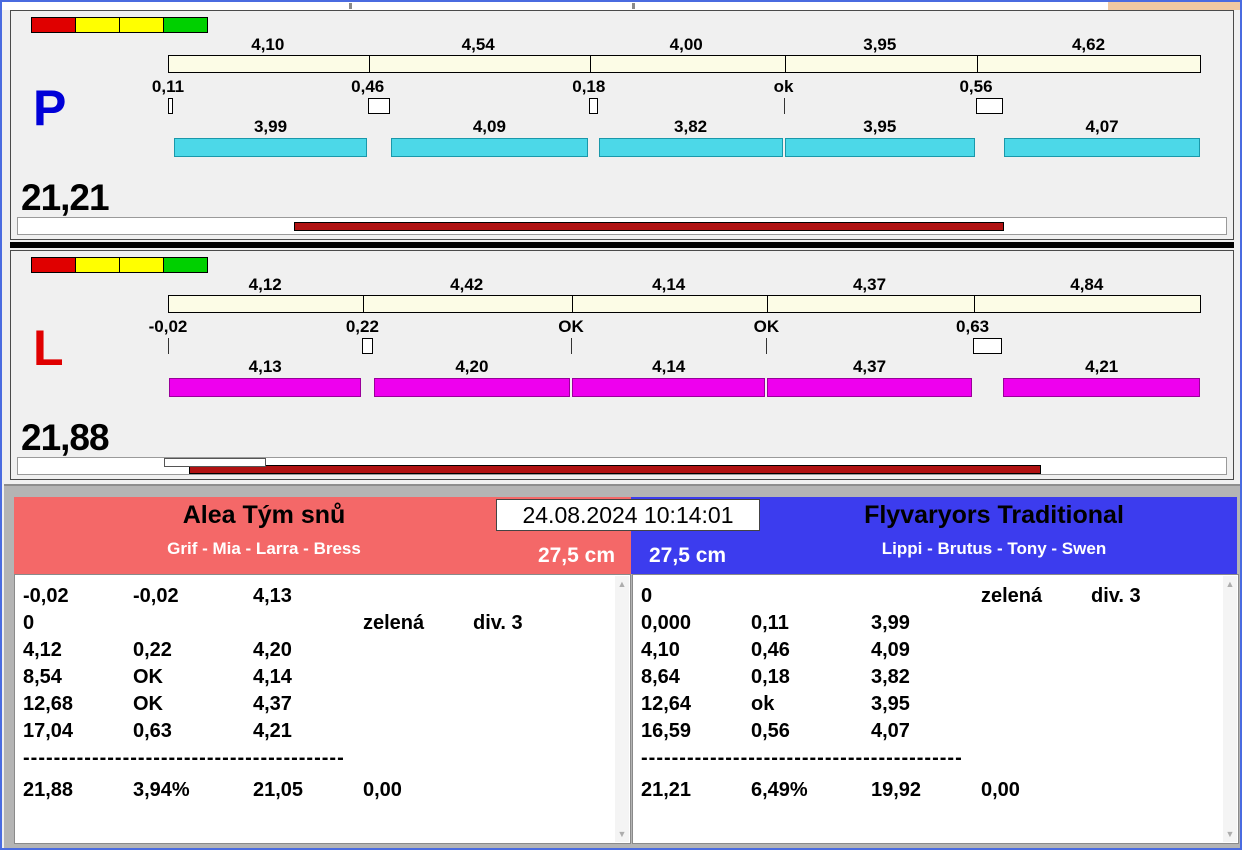 This screenshot has height=850, width=1242. I want to click on score-cell: 8,54, so click(42, 677).